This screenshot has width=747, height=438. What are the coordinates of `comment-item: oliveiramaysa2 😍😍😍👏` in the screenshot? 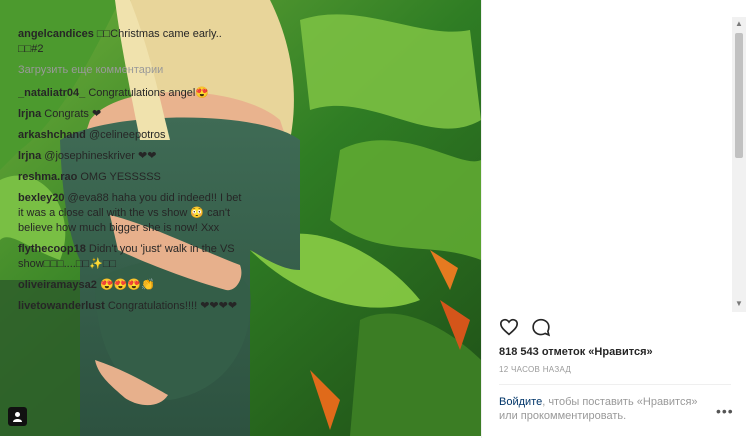 It's located at (130, 285).